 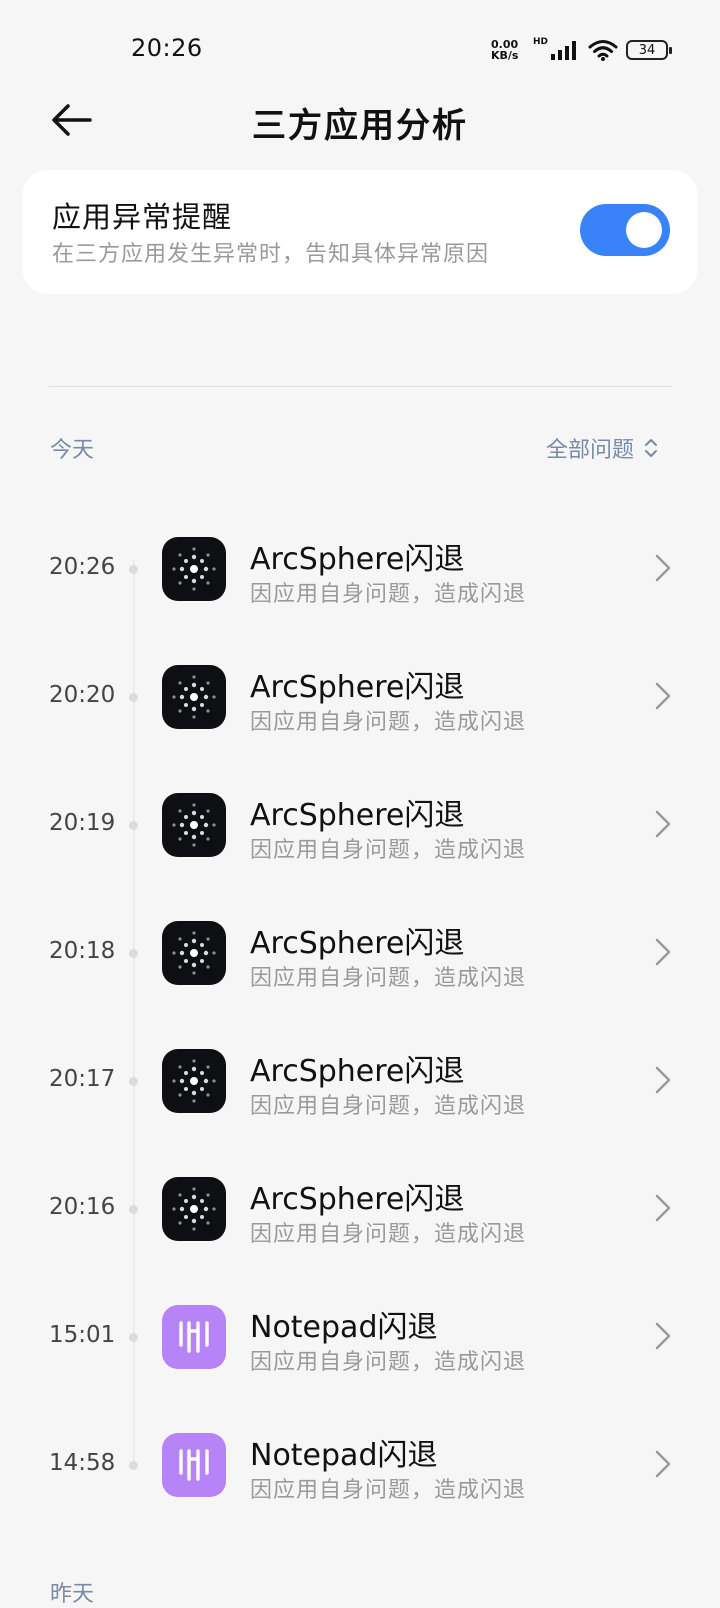 I want to click on battery-icon: 34, so click(x=649, y=50).